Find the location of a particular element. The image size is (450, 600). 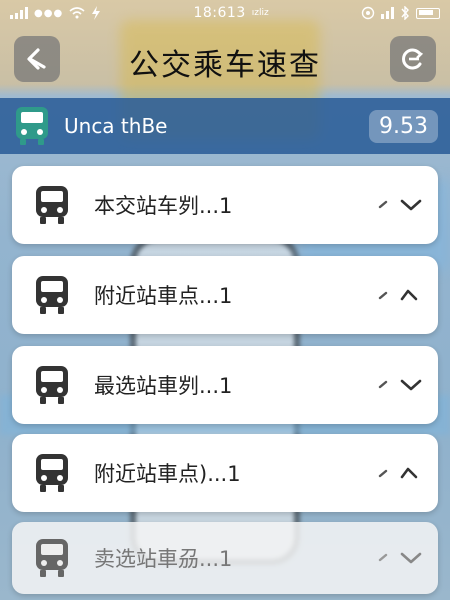

app-header: 公交乘车速查 is located at coordinates (225, 61).